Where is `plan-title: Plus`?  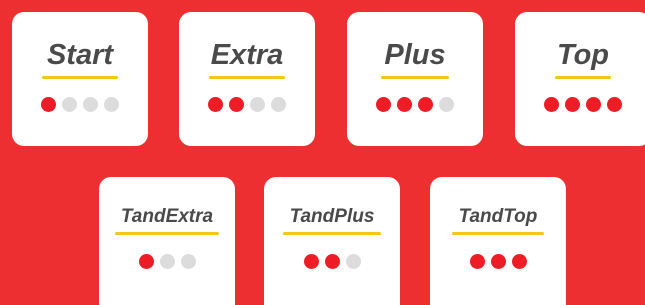
plan-title: Plus is located at coordinates (415, 55).